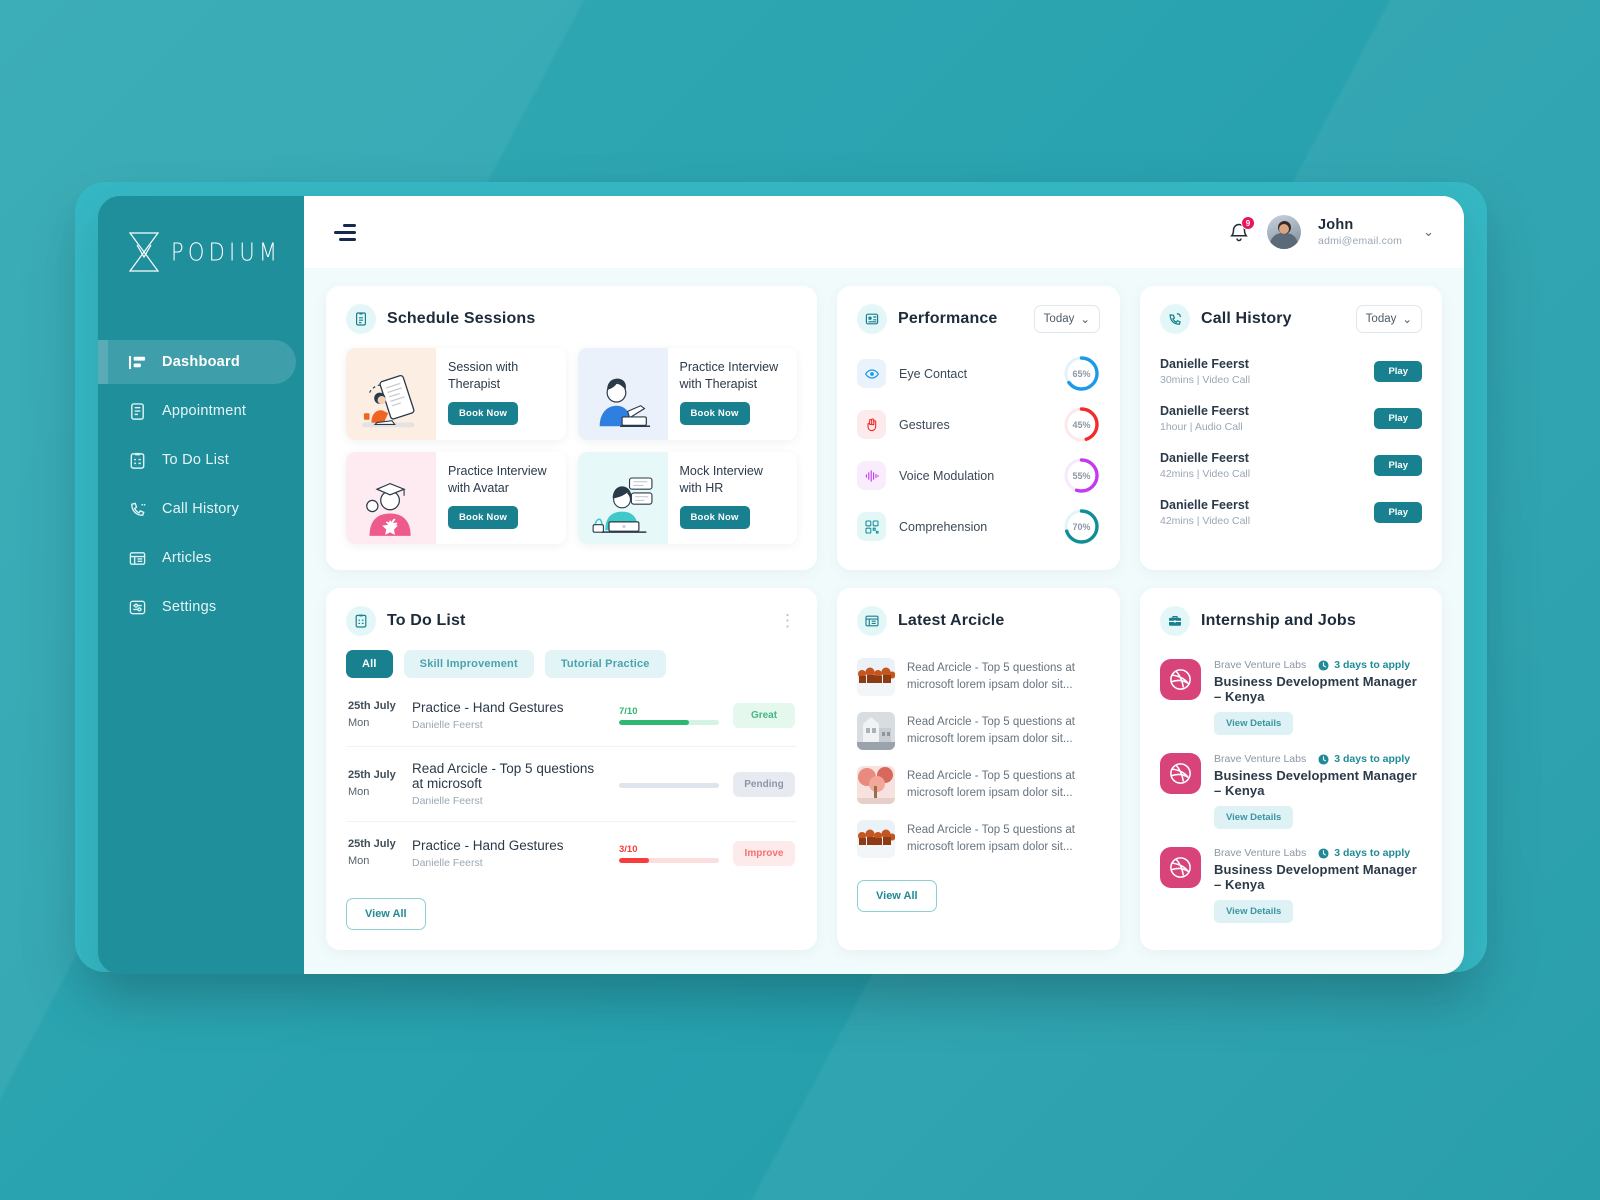 The height and width of the screenshot is (1200, 1600). I want to click on autumn-photo-thumbnail, so click(876, 785).